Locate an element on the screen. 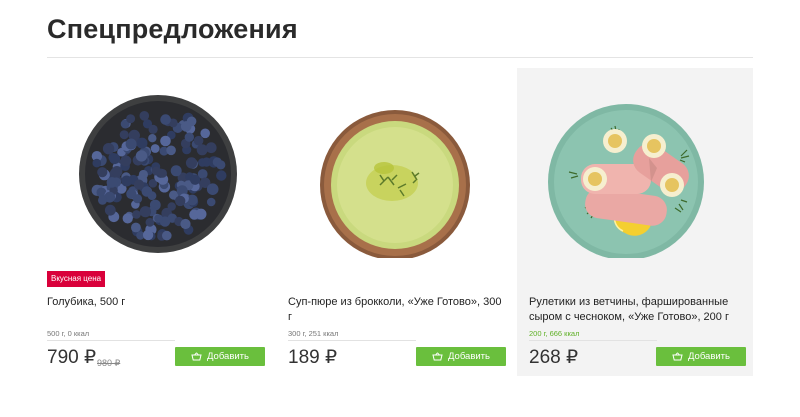 The height and width of the screenshot is (417, 800). blueberry-plate-icon is located at coordinates (165, 163).